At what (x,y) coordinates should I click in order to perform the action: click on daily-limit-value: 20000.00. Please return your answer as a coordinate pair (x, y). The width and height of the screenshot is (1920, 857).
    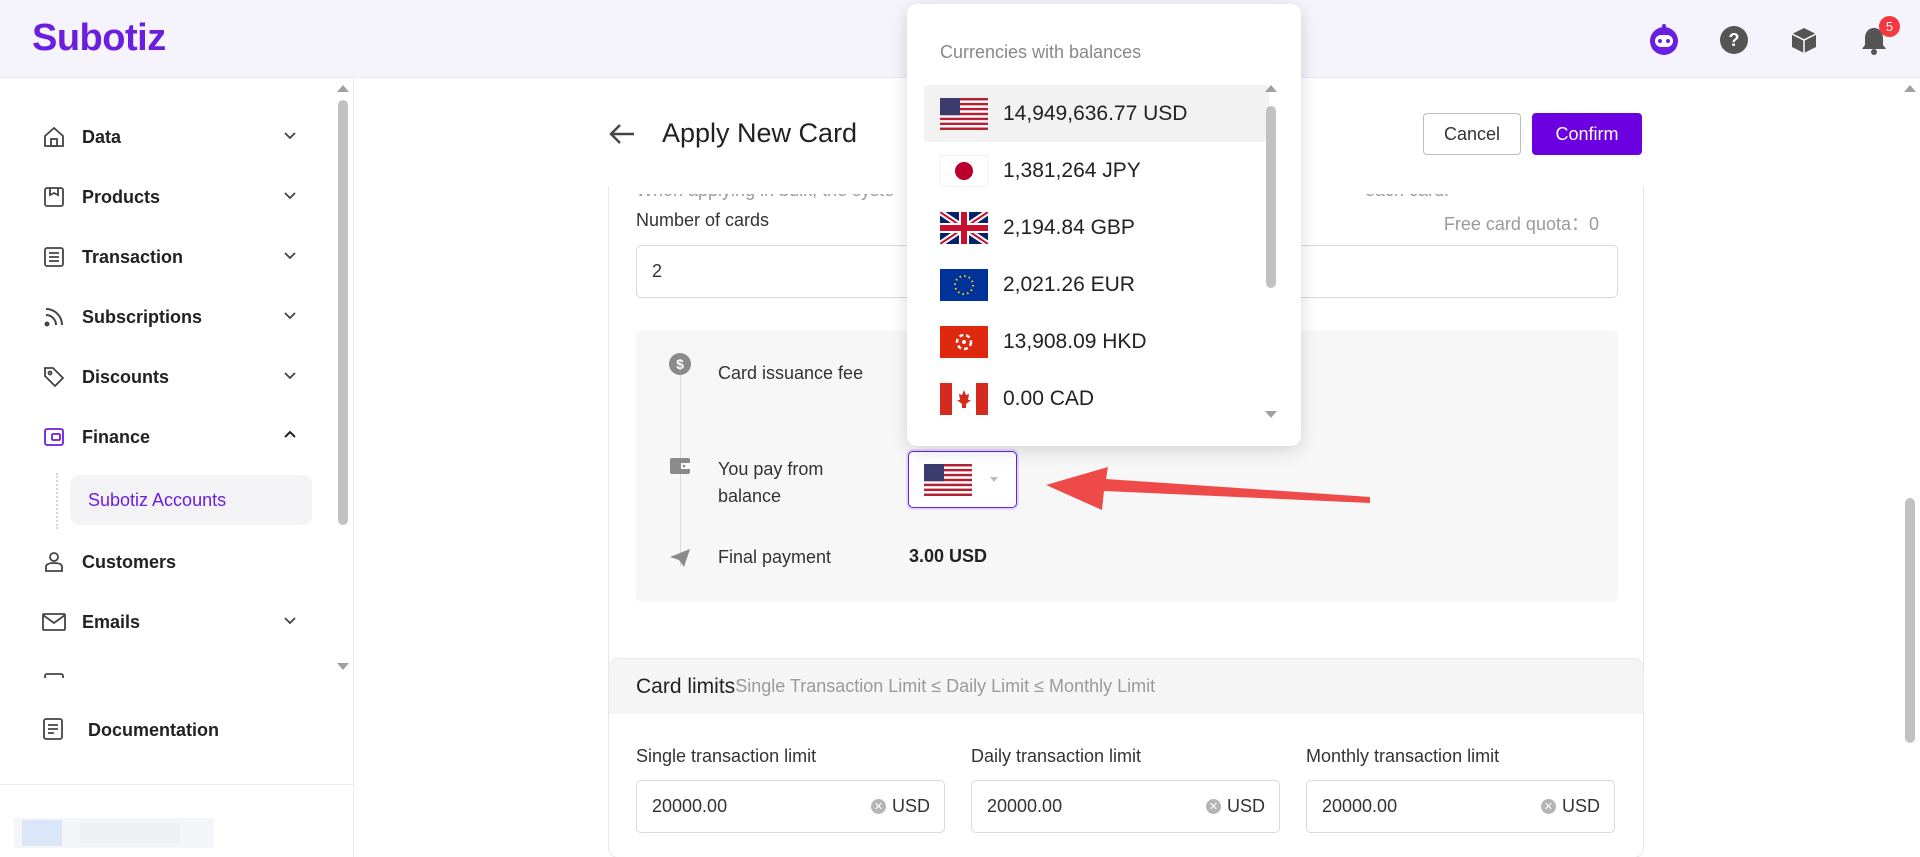
    Looking at the image, I should click on (1025, 806).